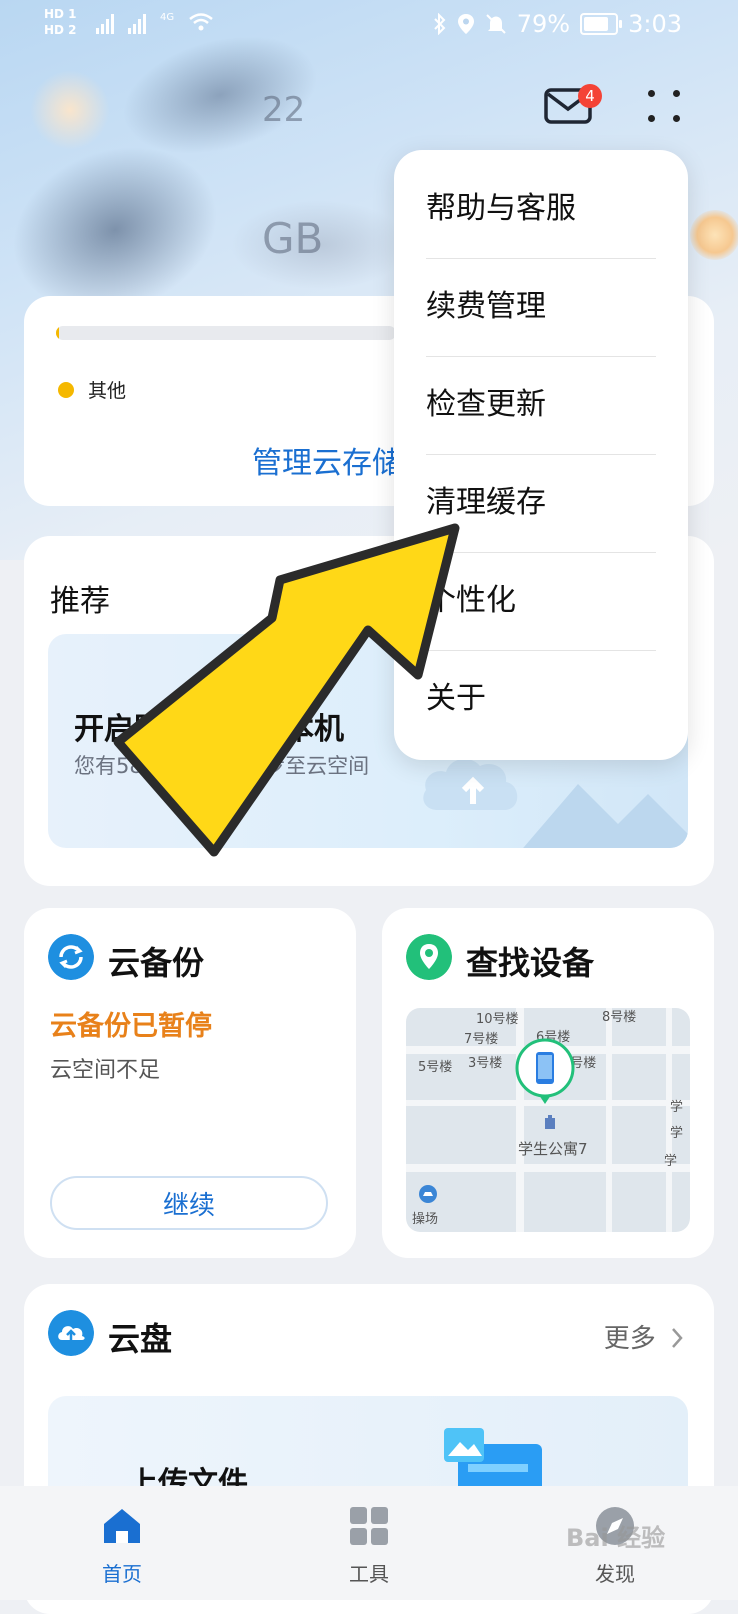  What do you see at coordinates (541, 503) in the screenshot?
I see `menu-item-clear-cache: 清理缓存` at bounding box center [541, 503].